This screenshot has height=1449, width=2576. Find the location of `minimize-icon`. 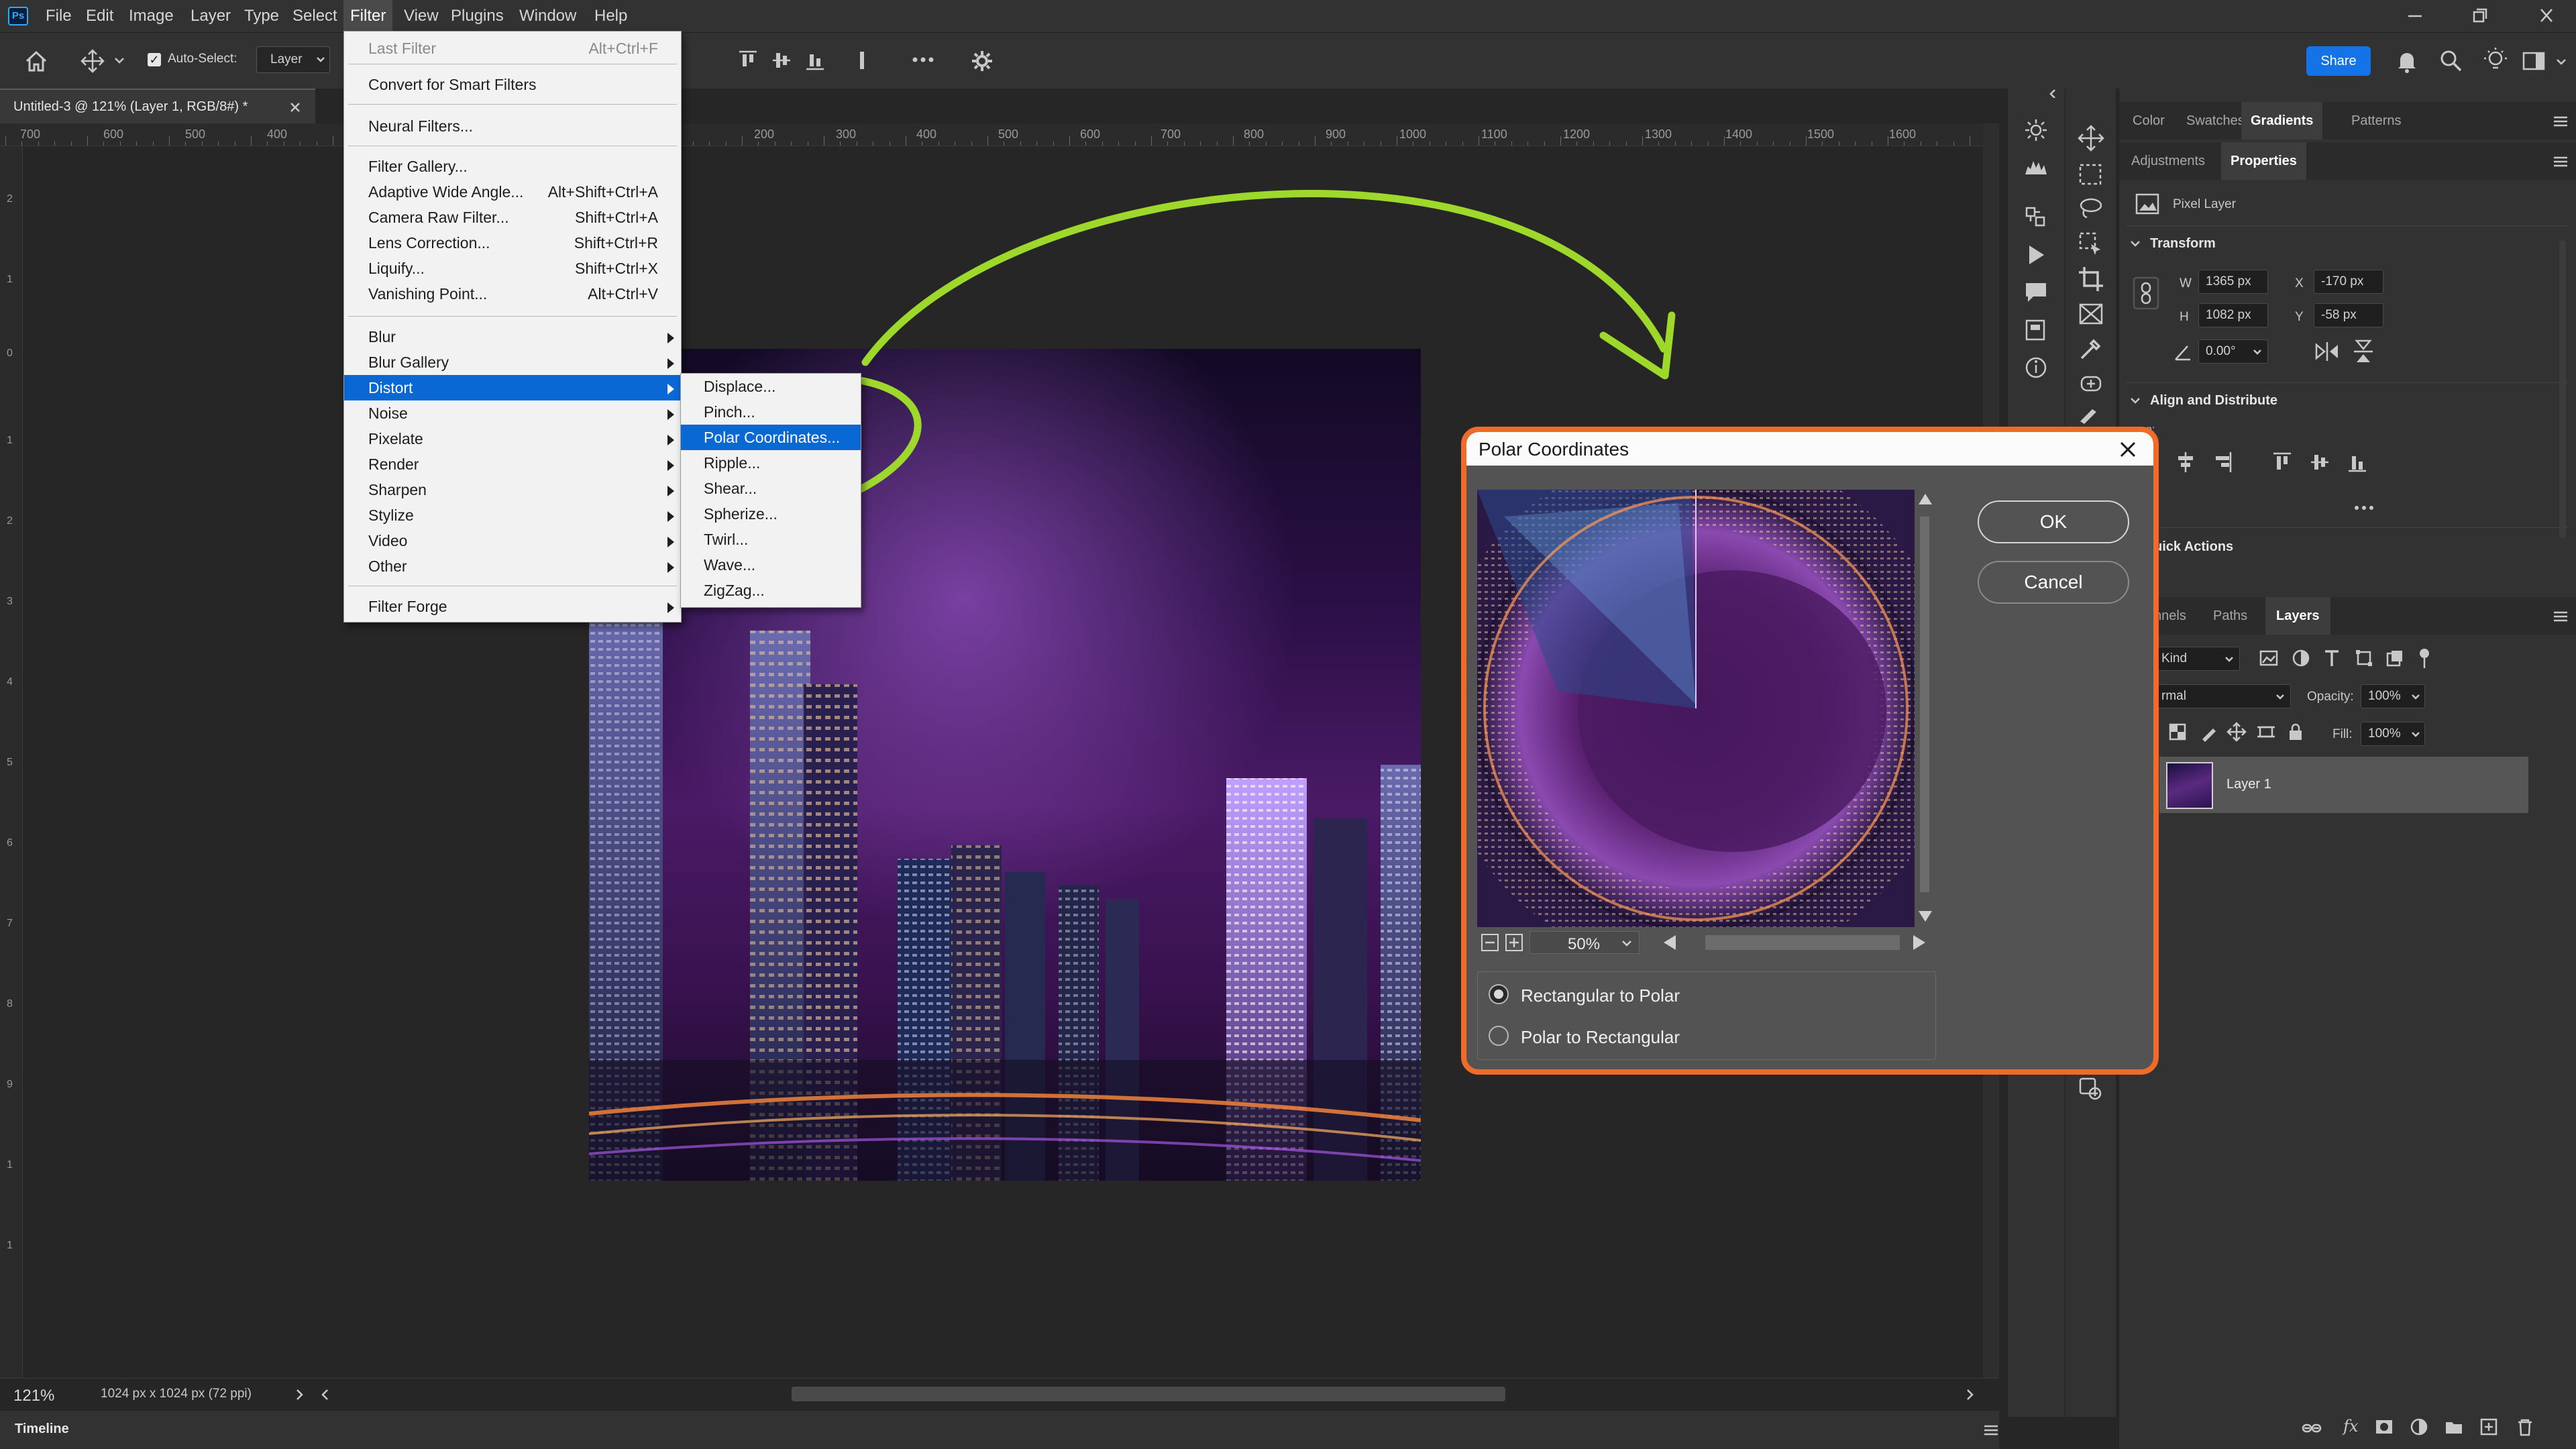

minimize-icon is located at coordinates (2415, 16).